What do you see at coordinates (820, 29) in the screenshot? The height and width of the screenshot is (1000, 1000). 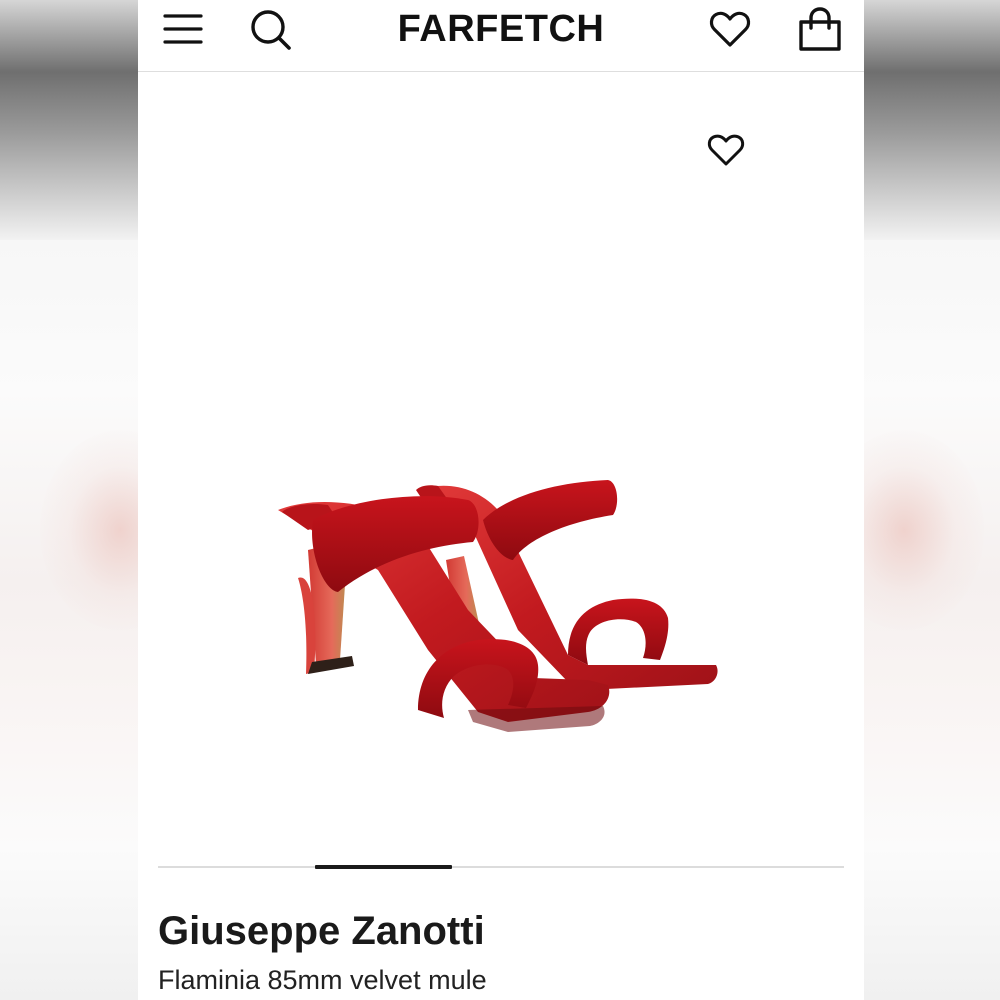 I see `shopping-bag-icon` at bounding box center [820, 29].